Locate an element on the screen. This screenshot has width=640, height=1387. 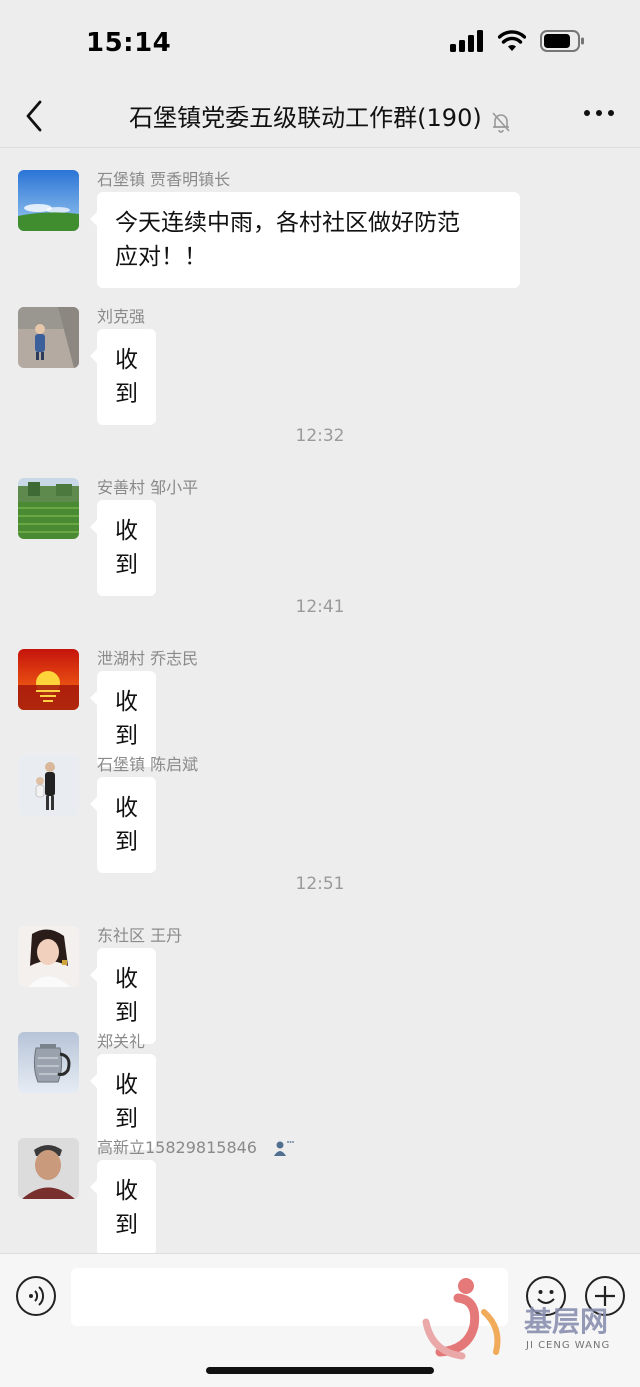
sender-name: 高新立15829815846 is located at coordinates (195, 1146).